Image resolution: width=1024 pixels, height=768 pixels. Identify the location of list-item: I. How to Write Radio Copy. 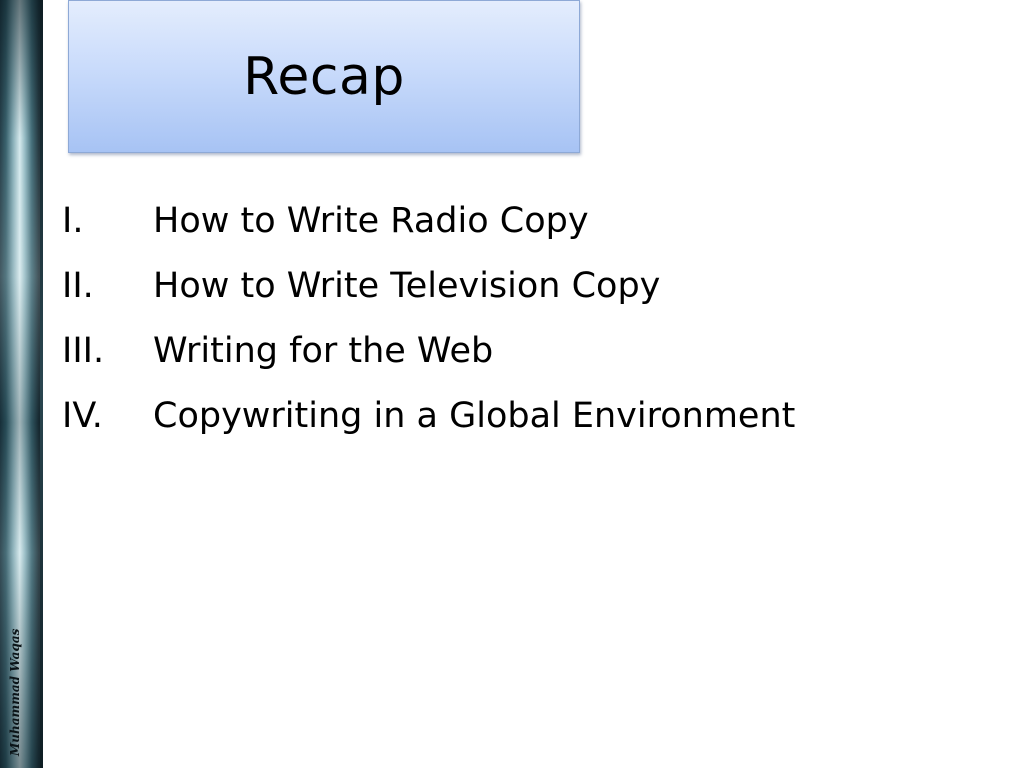
(428, 220).